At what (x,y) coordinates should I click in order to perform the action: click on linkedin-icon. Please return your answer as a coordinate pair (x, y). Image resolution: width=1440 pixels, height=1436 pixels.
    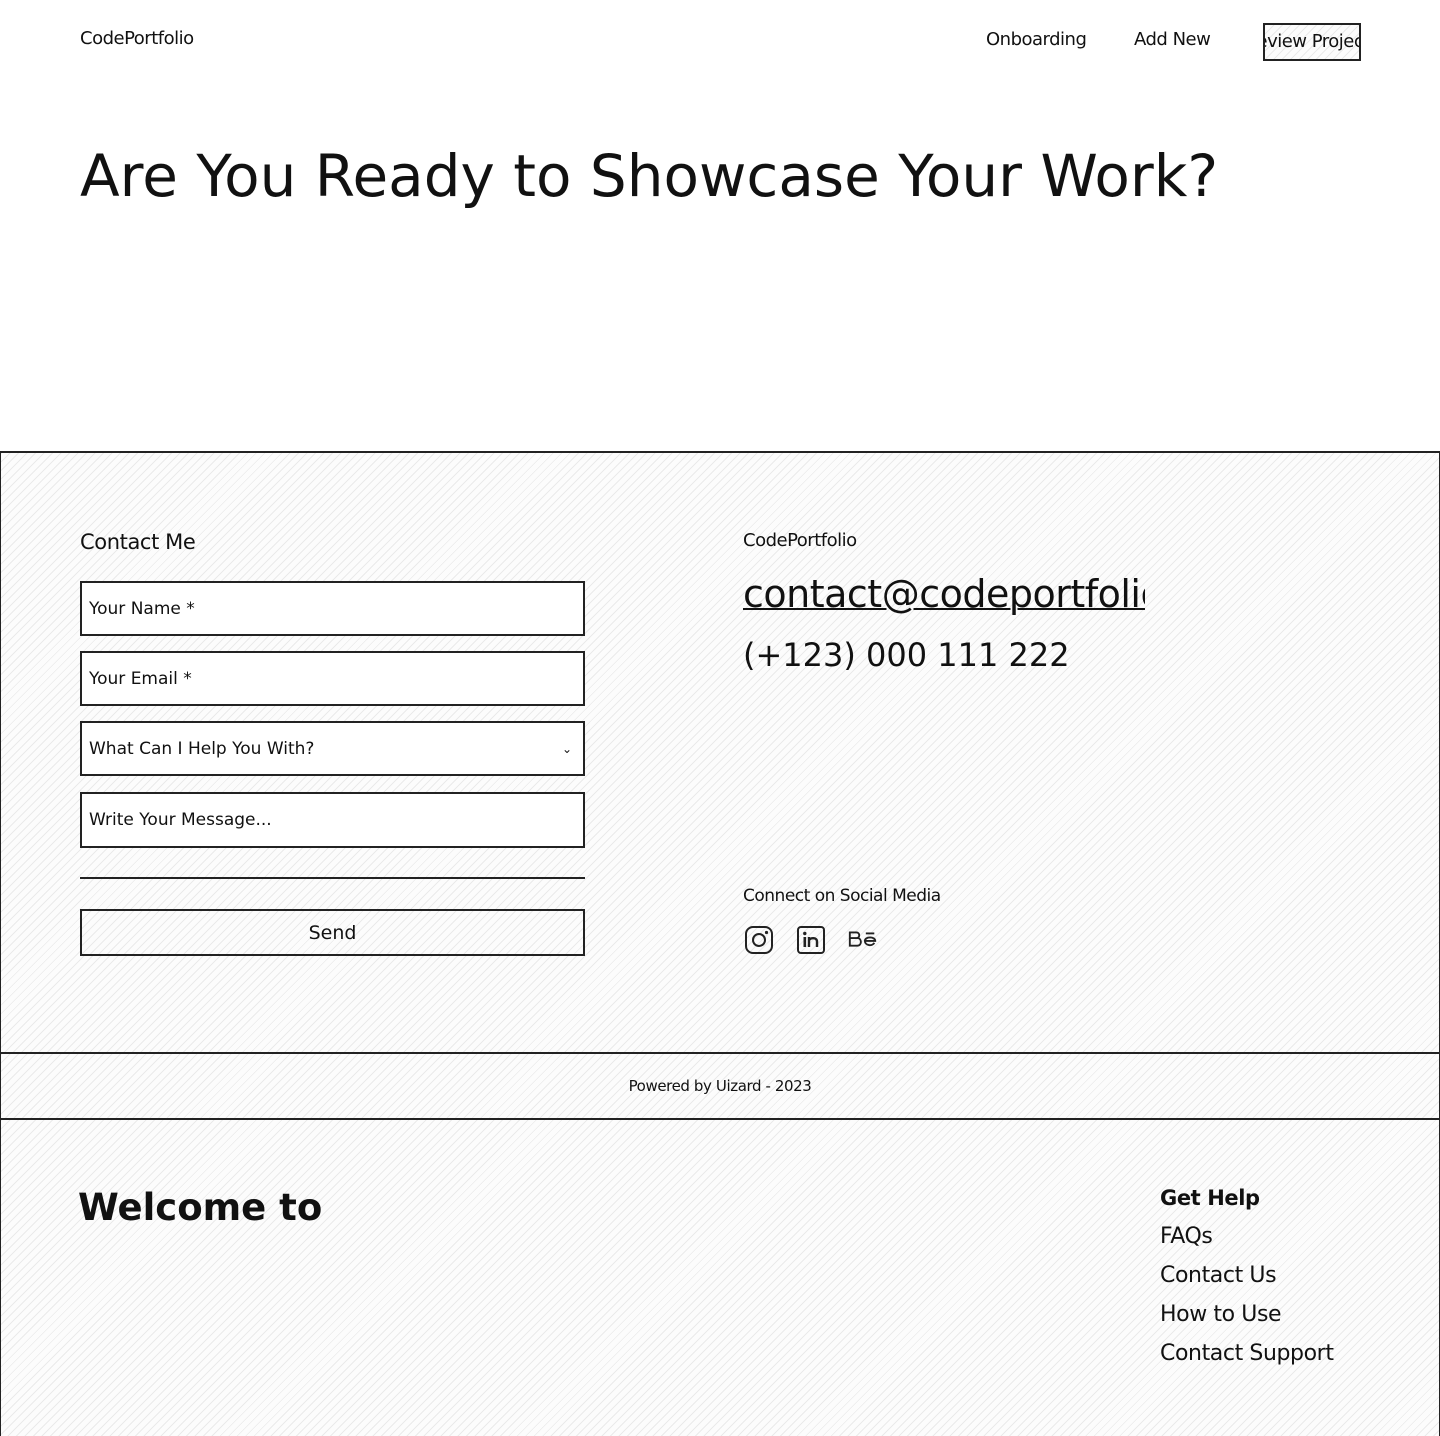
    Looking at the image, I should click on (811, 940).